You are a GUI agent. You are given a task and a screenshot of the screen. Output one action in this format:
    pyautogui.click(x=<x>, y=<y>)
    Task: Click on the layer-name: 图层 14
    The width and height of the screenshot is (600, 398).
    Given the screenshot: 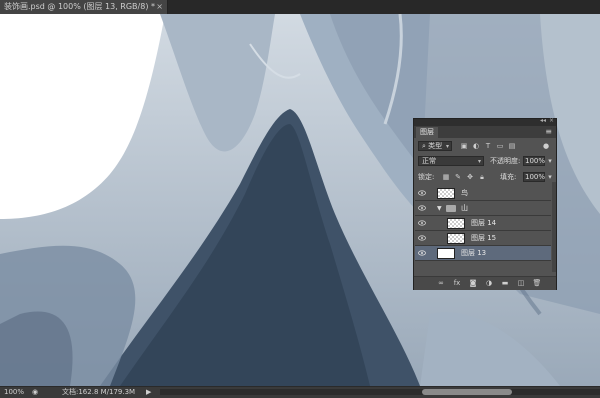 What is the action you would take?
    pyautogui.click(x=484, y=223)
    